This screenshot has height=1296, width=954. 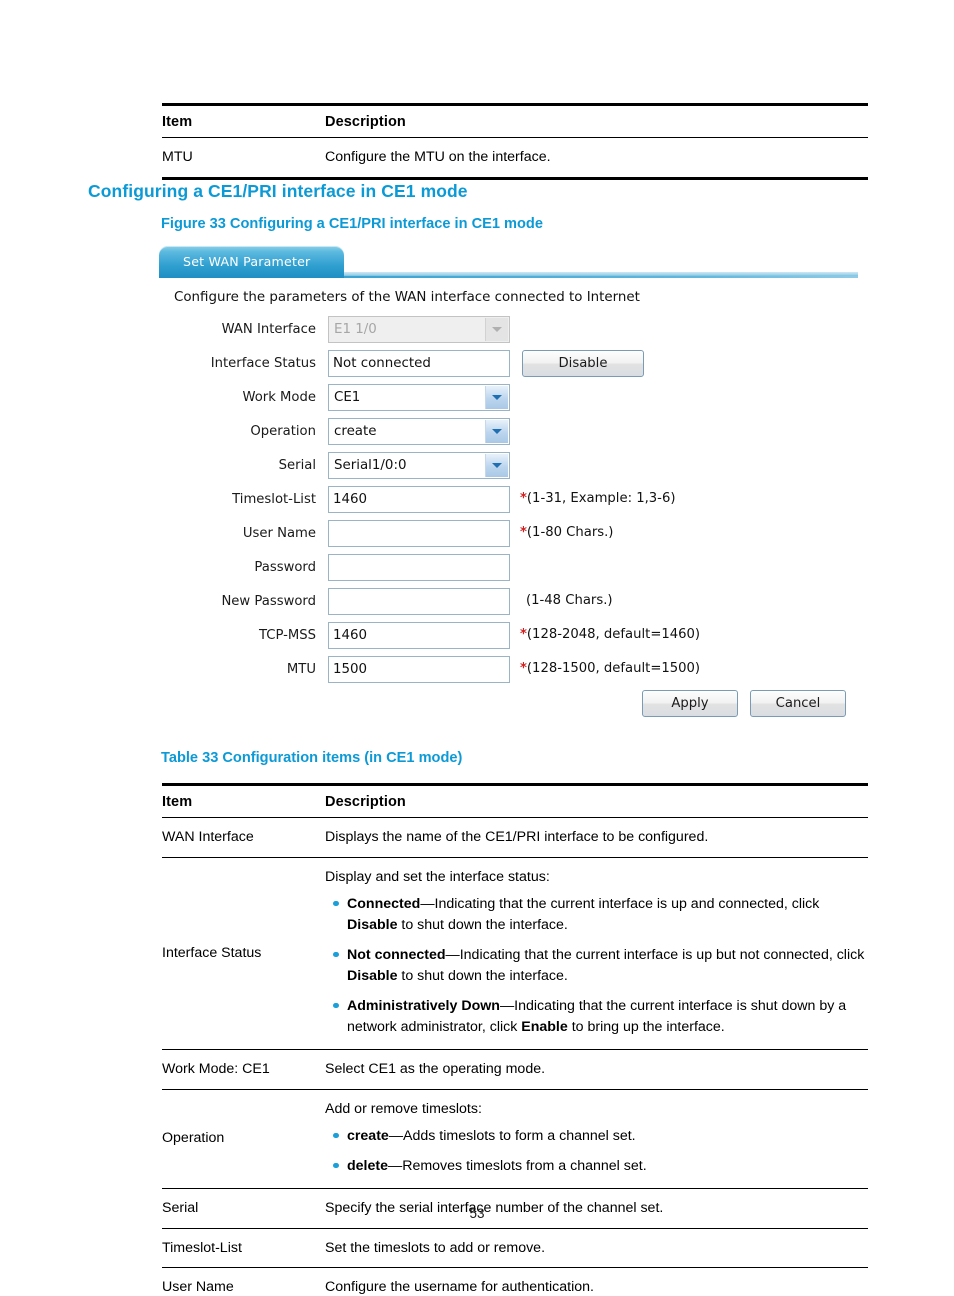 I want to click on cancel-button: Cancel, so click(x=798, y=703).